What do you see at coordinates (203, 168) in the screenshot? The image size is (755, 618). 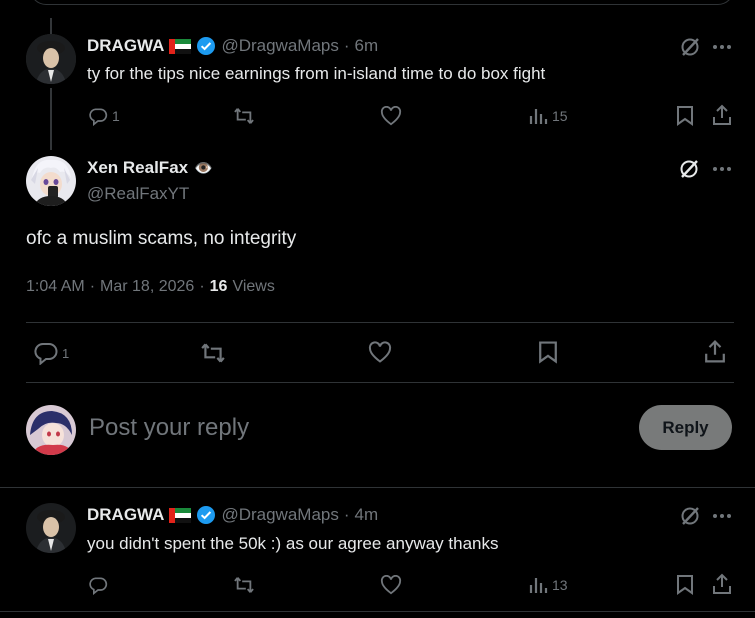 I see `eye-emoji: 👁️` at bounding box center [203, 168].